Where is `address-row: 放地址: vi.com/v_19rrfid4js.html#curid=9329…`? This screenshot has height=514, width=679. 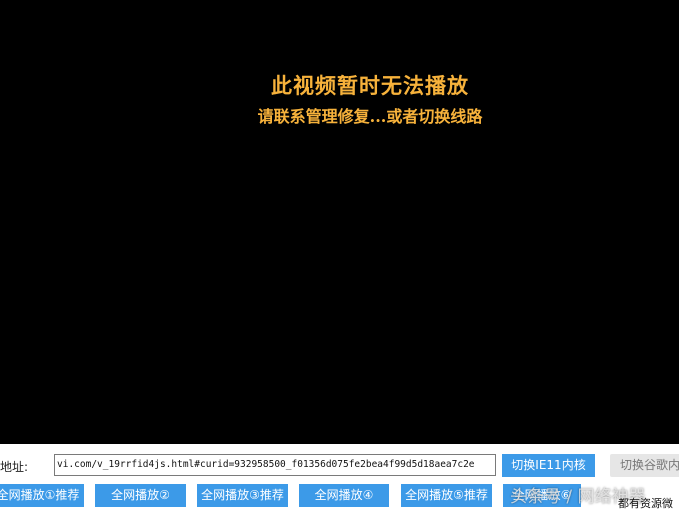 address-row: 放地址: vi.com/v_19rrfid4js.html#curid=9329… is located at coordinates (339, 466).